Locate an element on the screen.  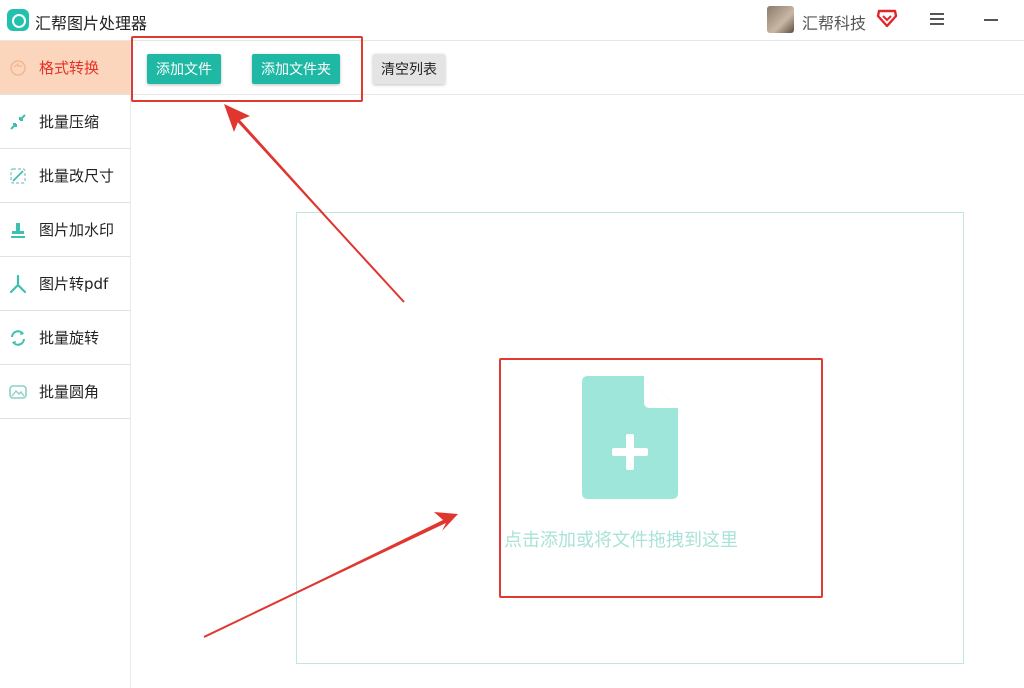
sidebar-item-watermark: 图片加水印 is located at coordinates (65, 230).